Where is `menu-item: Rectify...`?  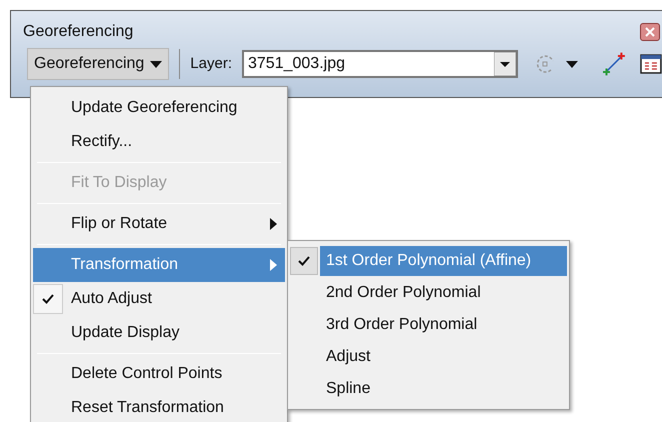
menu-item: Rectify... is located at coordinates (159, 142).